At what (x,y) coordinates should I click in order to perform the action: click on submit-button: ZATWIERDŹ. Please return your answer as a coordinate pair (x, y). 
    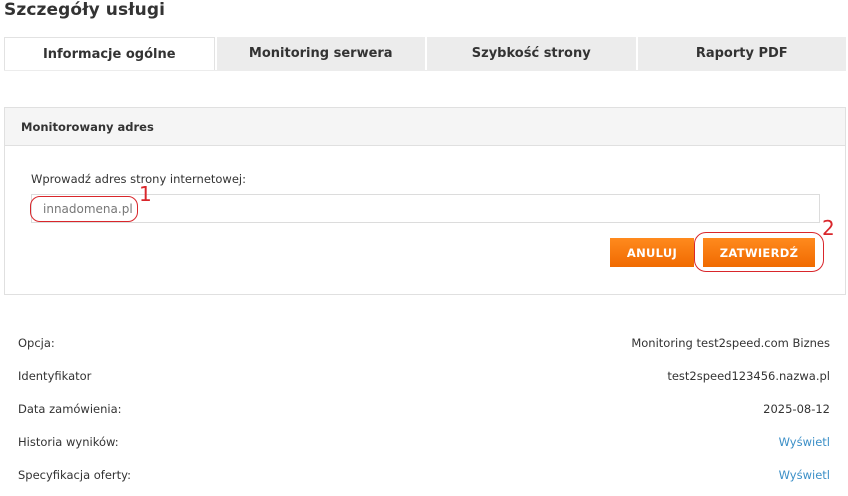
    Looking at the image, I should click on (759, 252).